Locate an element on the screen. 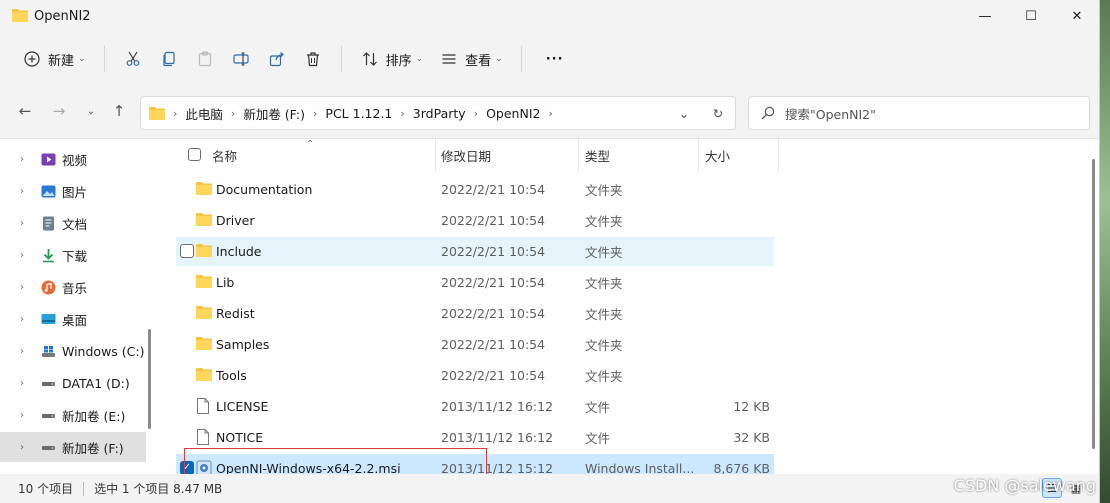 Image resolution: width=1110 pixels, height=503 pixels. file-row: Include 2022/2/21 10:54 文件夹 is located at coordinates (475, 251).